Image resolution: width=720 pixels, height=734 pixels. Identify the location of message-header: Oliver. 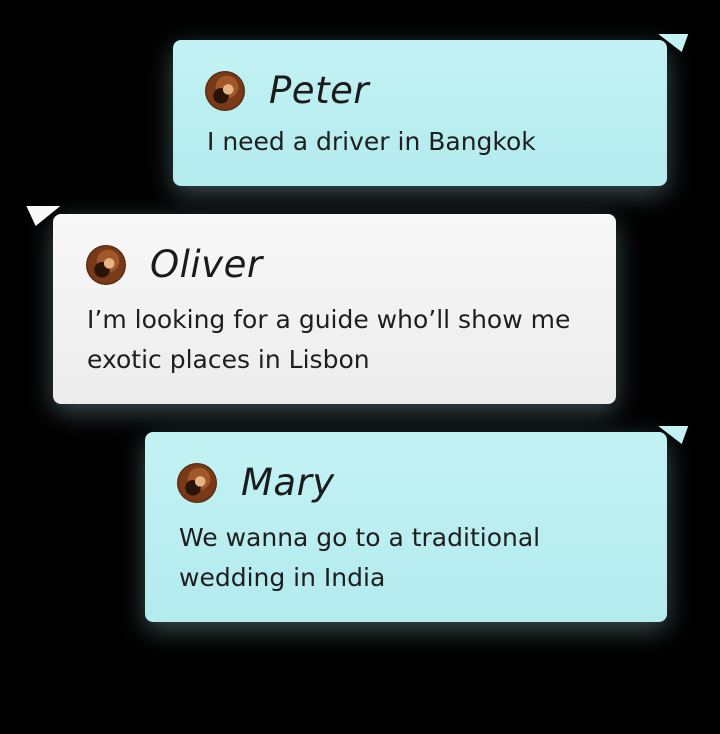
(174, 264).